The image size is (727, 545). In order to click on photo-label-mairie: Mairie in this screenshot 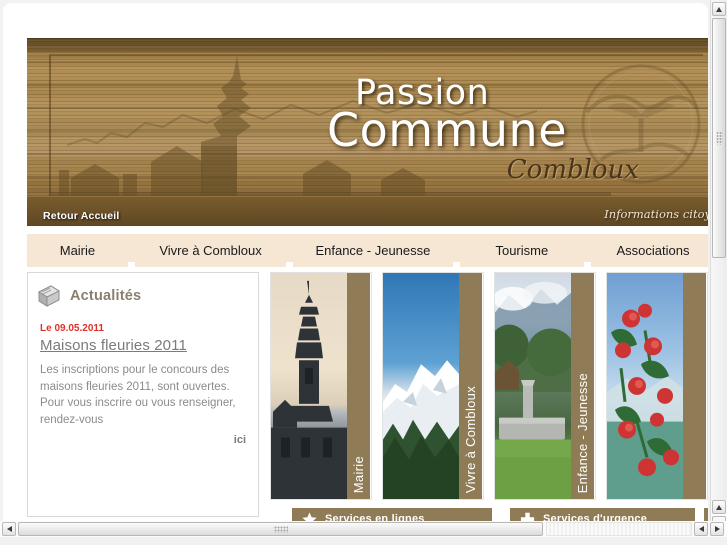, I will do `click(358, 386)`.